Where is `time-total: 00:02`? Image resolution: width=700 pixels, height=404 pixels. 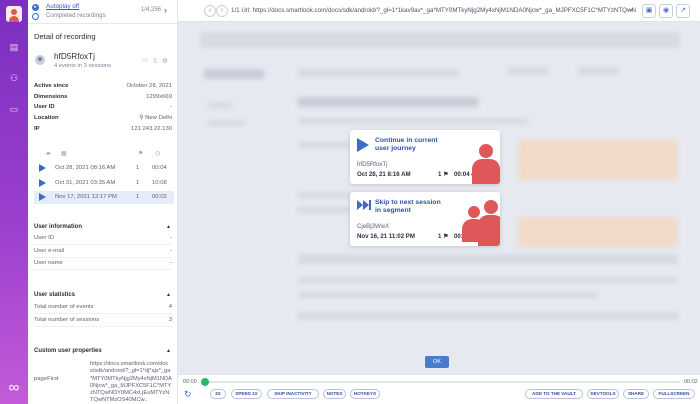
time-total: 00:02 is located at coordinates (691, 382).